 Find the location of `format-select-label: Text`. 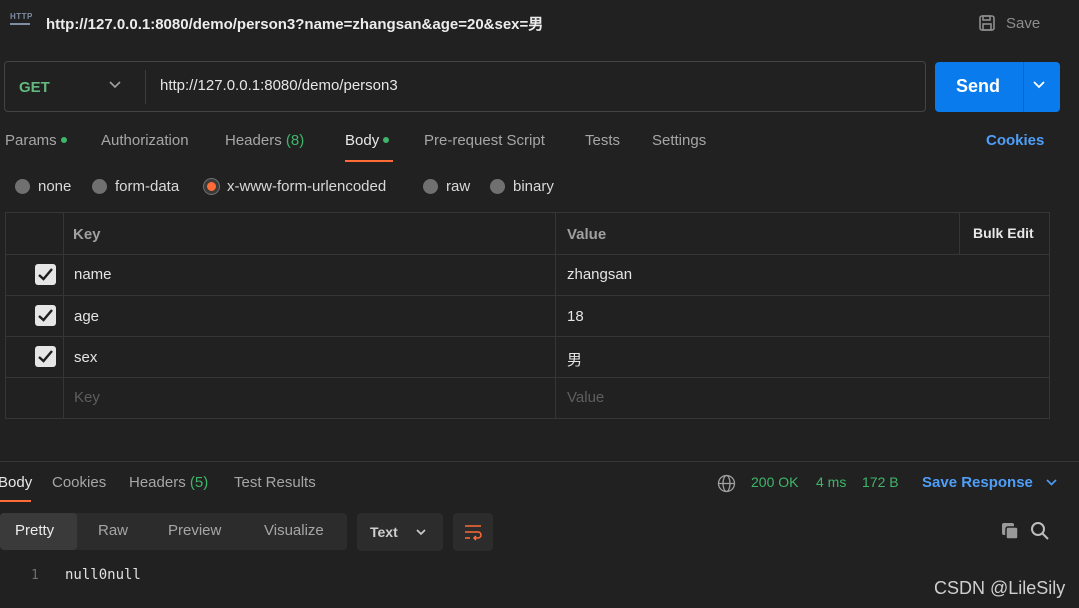

format-select-label: Text is located at coordinates (384, 532).